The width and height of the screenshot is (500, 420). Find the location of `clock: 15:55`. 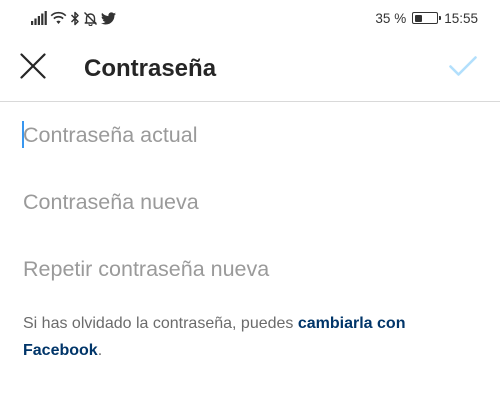

clock: 15:55 is located at coordinates (461, 18).